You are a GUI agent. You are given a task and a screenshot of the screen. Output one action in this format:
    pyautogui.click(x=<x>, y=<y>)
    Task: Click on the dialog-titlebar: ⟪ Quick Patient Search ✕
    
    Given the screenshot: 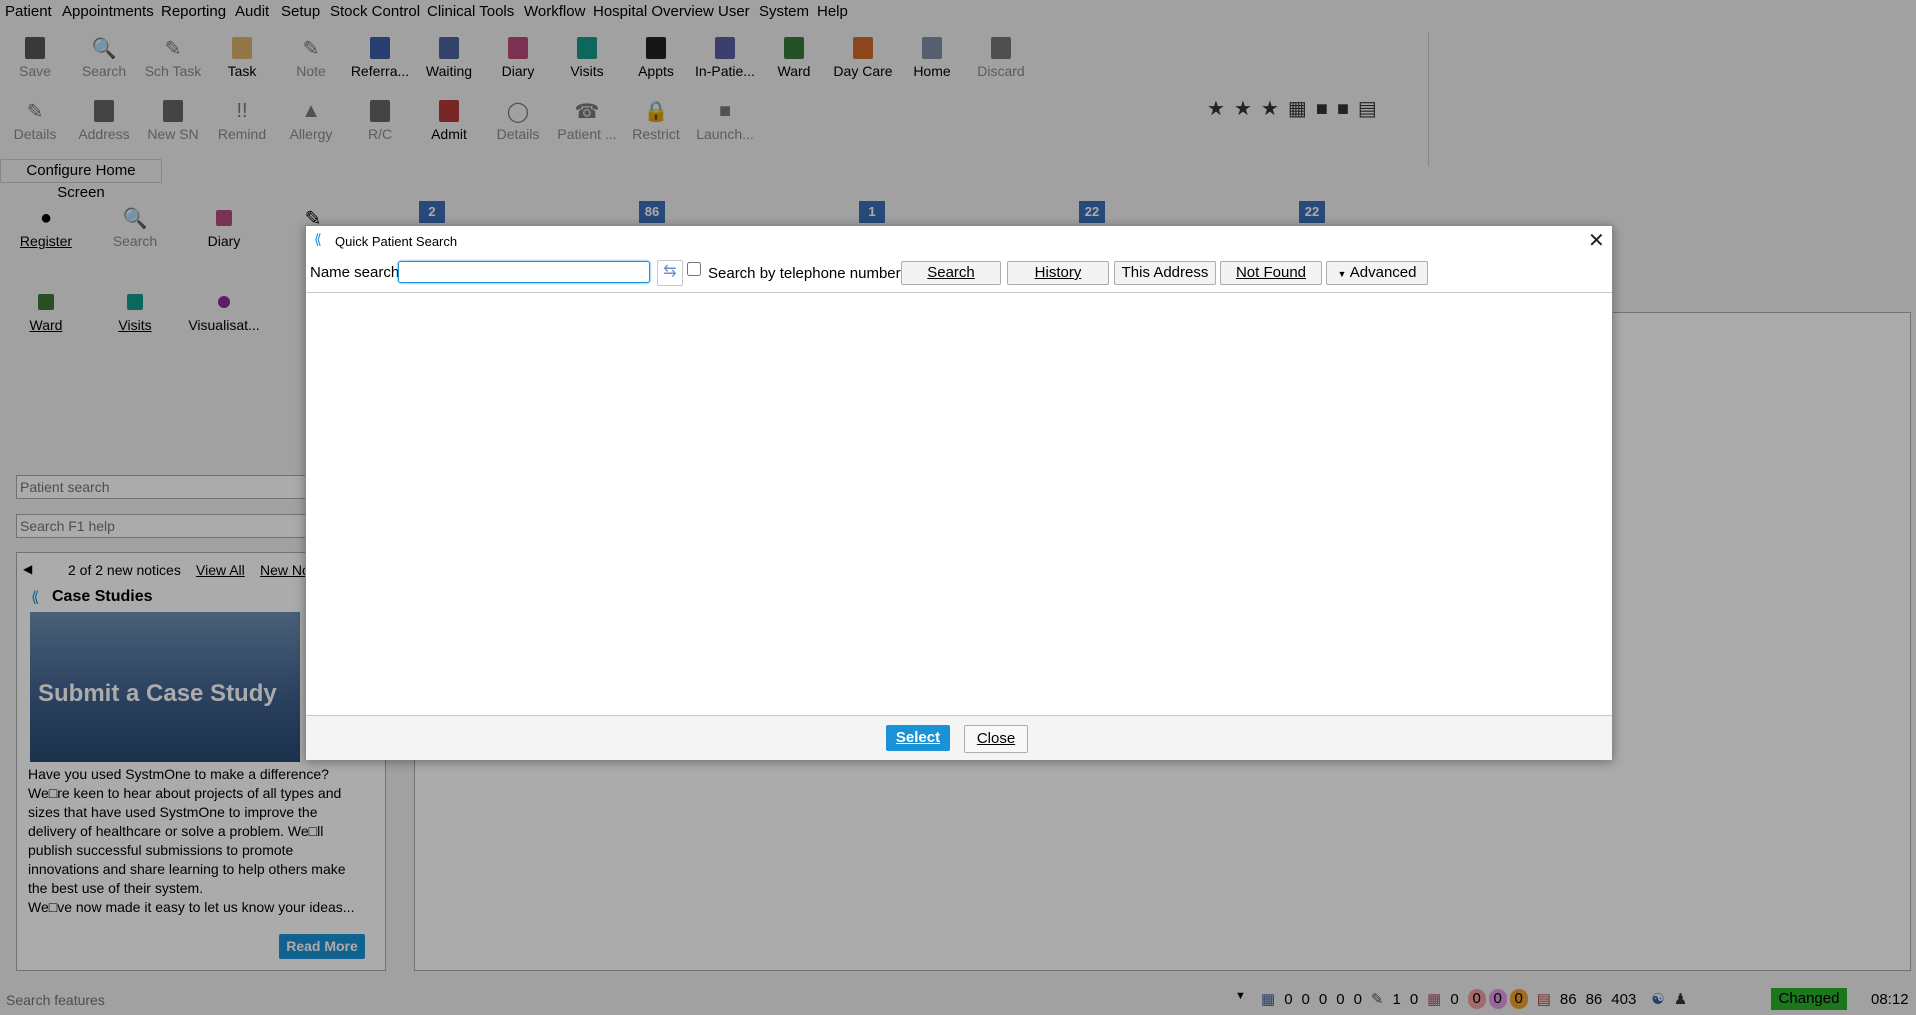 What is the action you would take?
    pyautogui.click(x=959, y=241)
    